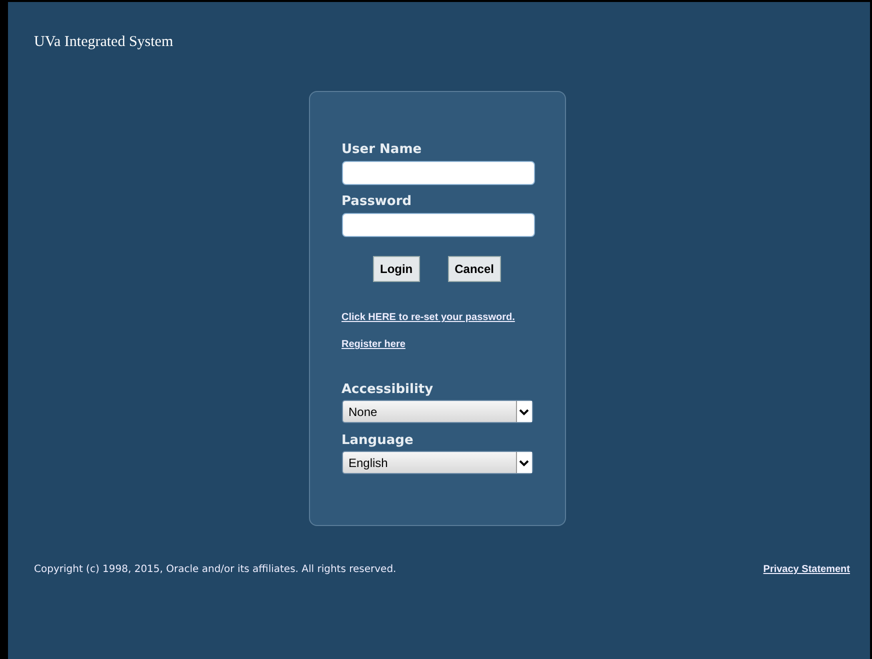 The width and height of the screenshot is (872, 659). I want to click on form-button: Login, so click(396, 269).